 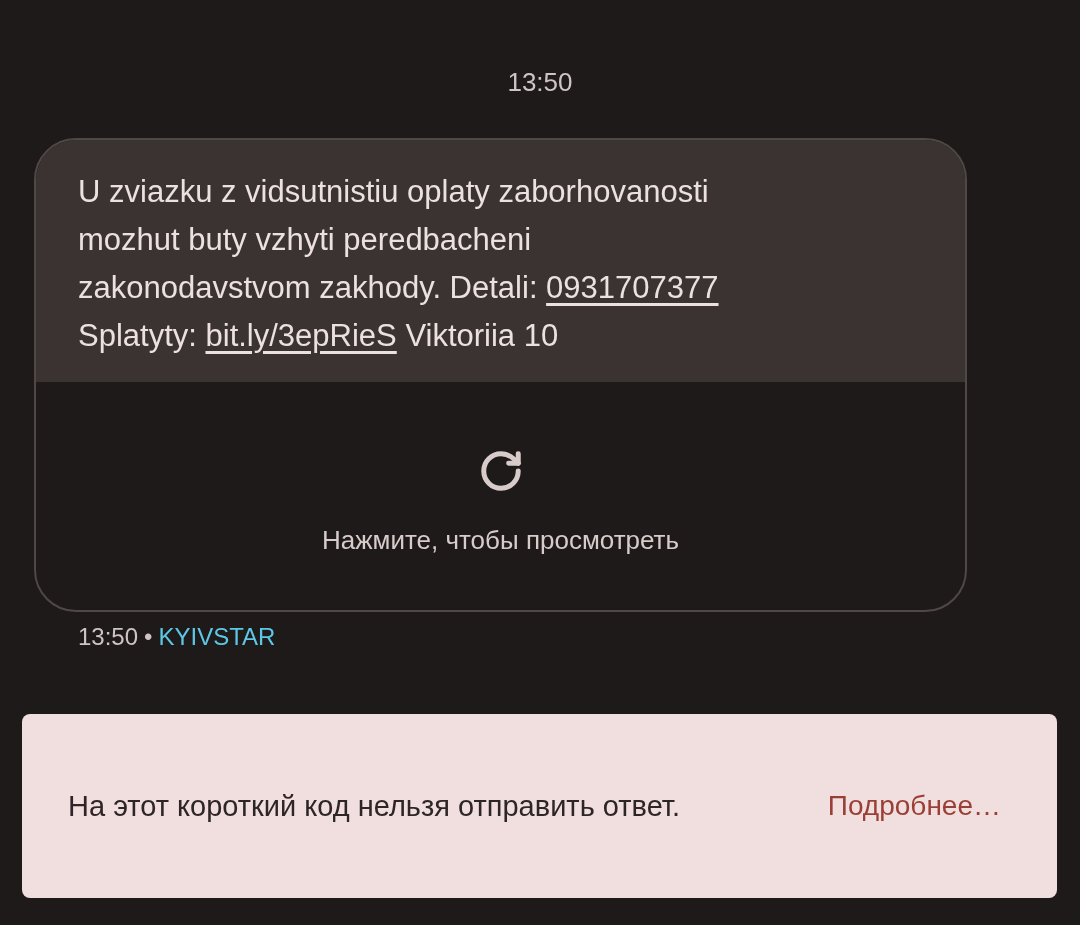 What do you see at coordinates (374, 806) in the screenshot?
I see `notice-text: На этот короткий код нельзя отправить ответ.` at bounding box center [374, 806].